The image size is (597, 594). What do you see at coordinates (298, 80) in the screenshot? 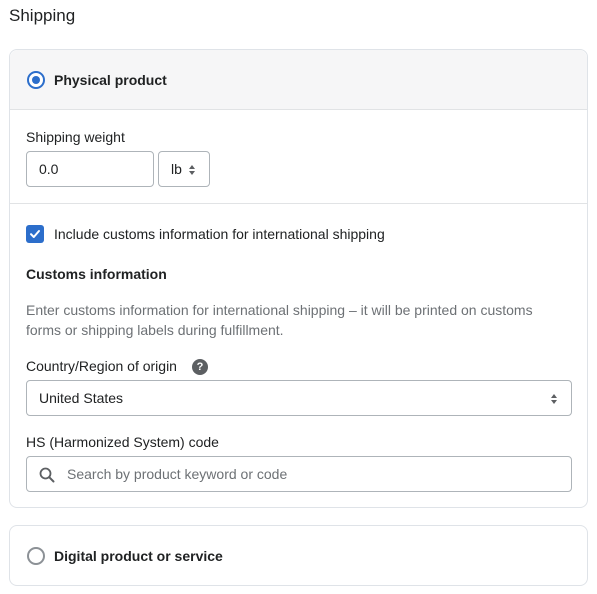
I see `physical-product-option: Physical product` at bounding box center [298, 80].